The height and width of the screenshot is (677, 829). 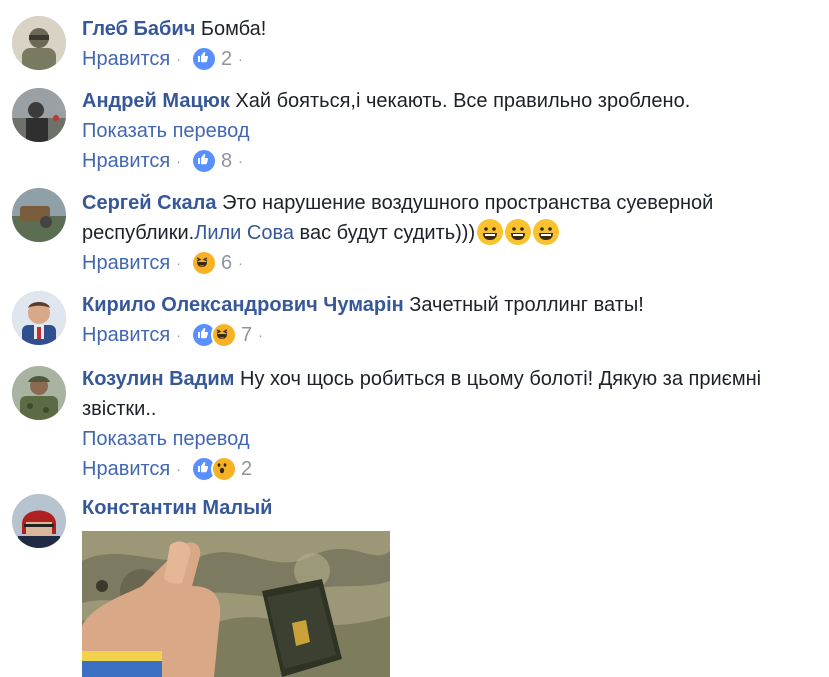 What do you see at coordinates (138, 233) in the screenshot?
I see `comment-text-continued: республики.` at bounding box center [138, 233].